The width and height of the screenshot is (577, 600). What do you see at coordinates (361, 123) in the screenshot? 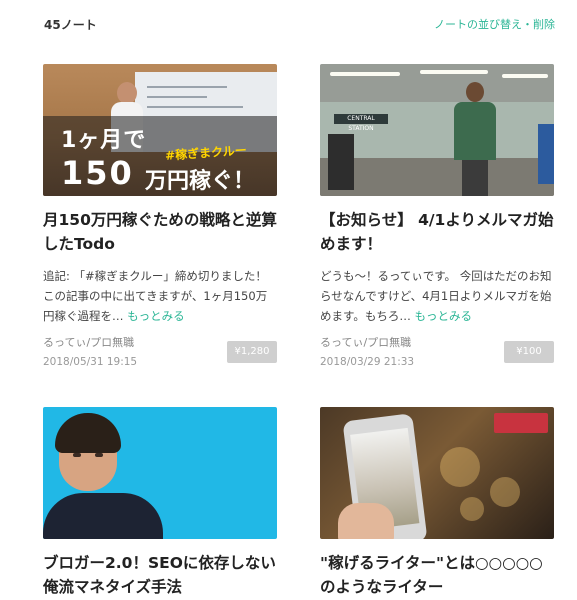
I see `station-sign: CENTRAL STATION` at bounding box center [361, 123].